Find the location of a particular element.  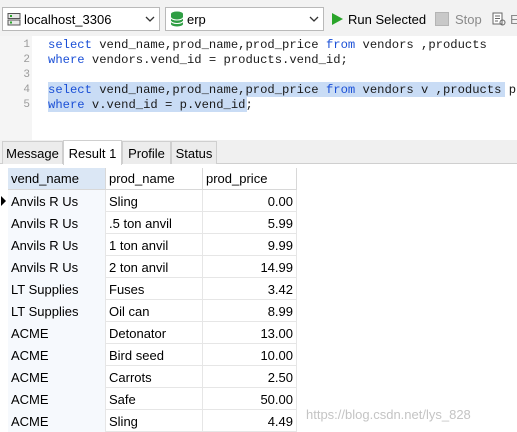

table-row: Anvils R Us .5 ton anvil 5.99 is located at coordinates (152, 223).